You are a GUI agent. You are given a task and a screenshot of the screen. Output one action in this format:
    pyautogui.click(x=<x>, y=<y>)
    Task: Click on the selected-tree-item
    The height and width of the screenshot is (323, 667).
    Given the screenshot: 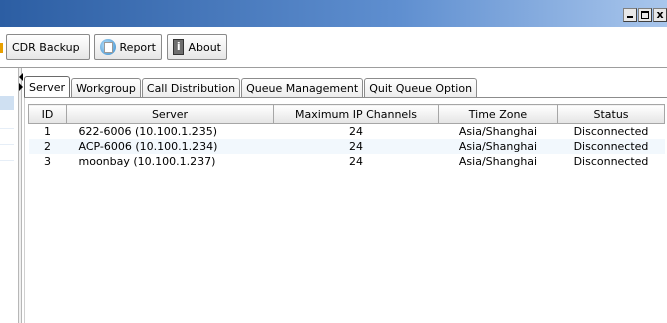 What is the action you would take?
    pyautogui.click(x=7, y=103)
    